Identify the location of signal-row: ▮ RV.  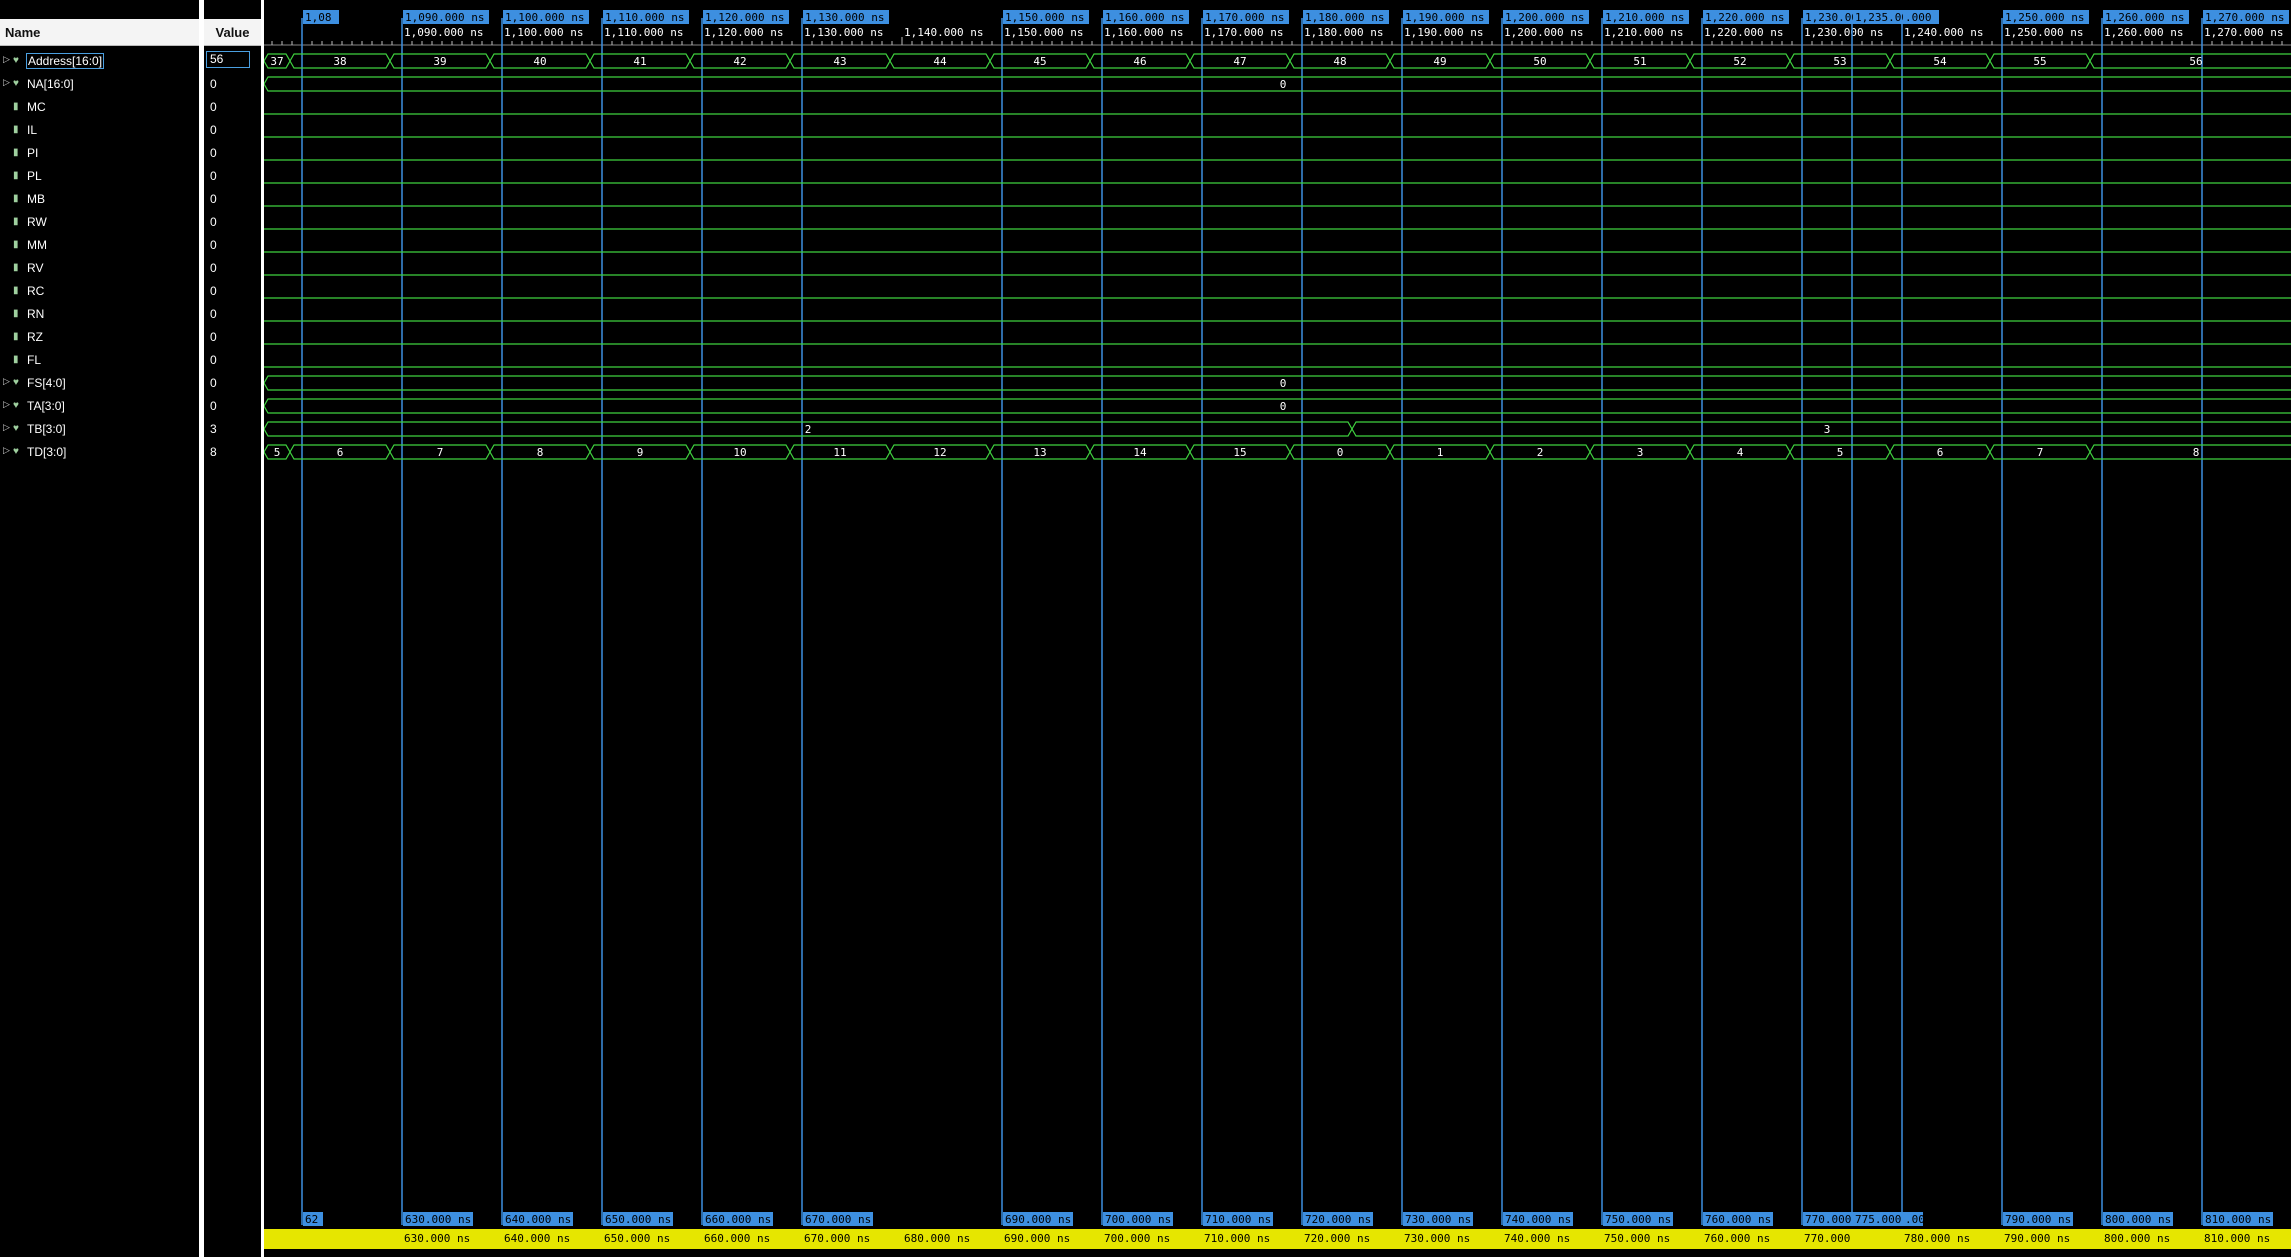
(99, 268).